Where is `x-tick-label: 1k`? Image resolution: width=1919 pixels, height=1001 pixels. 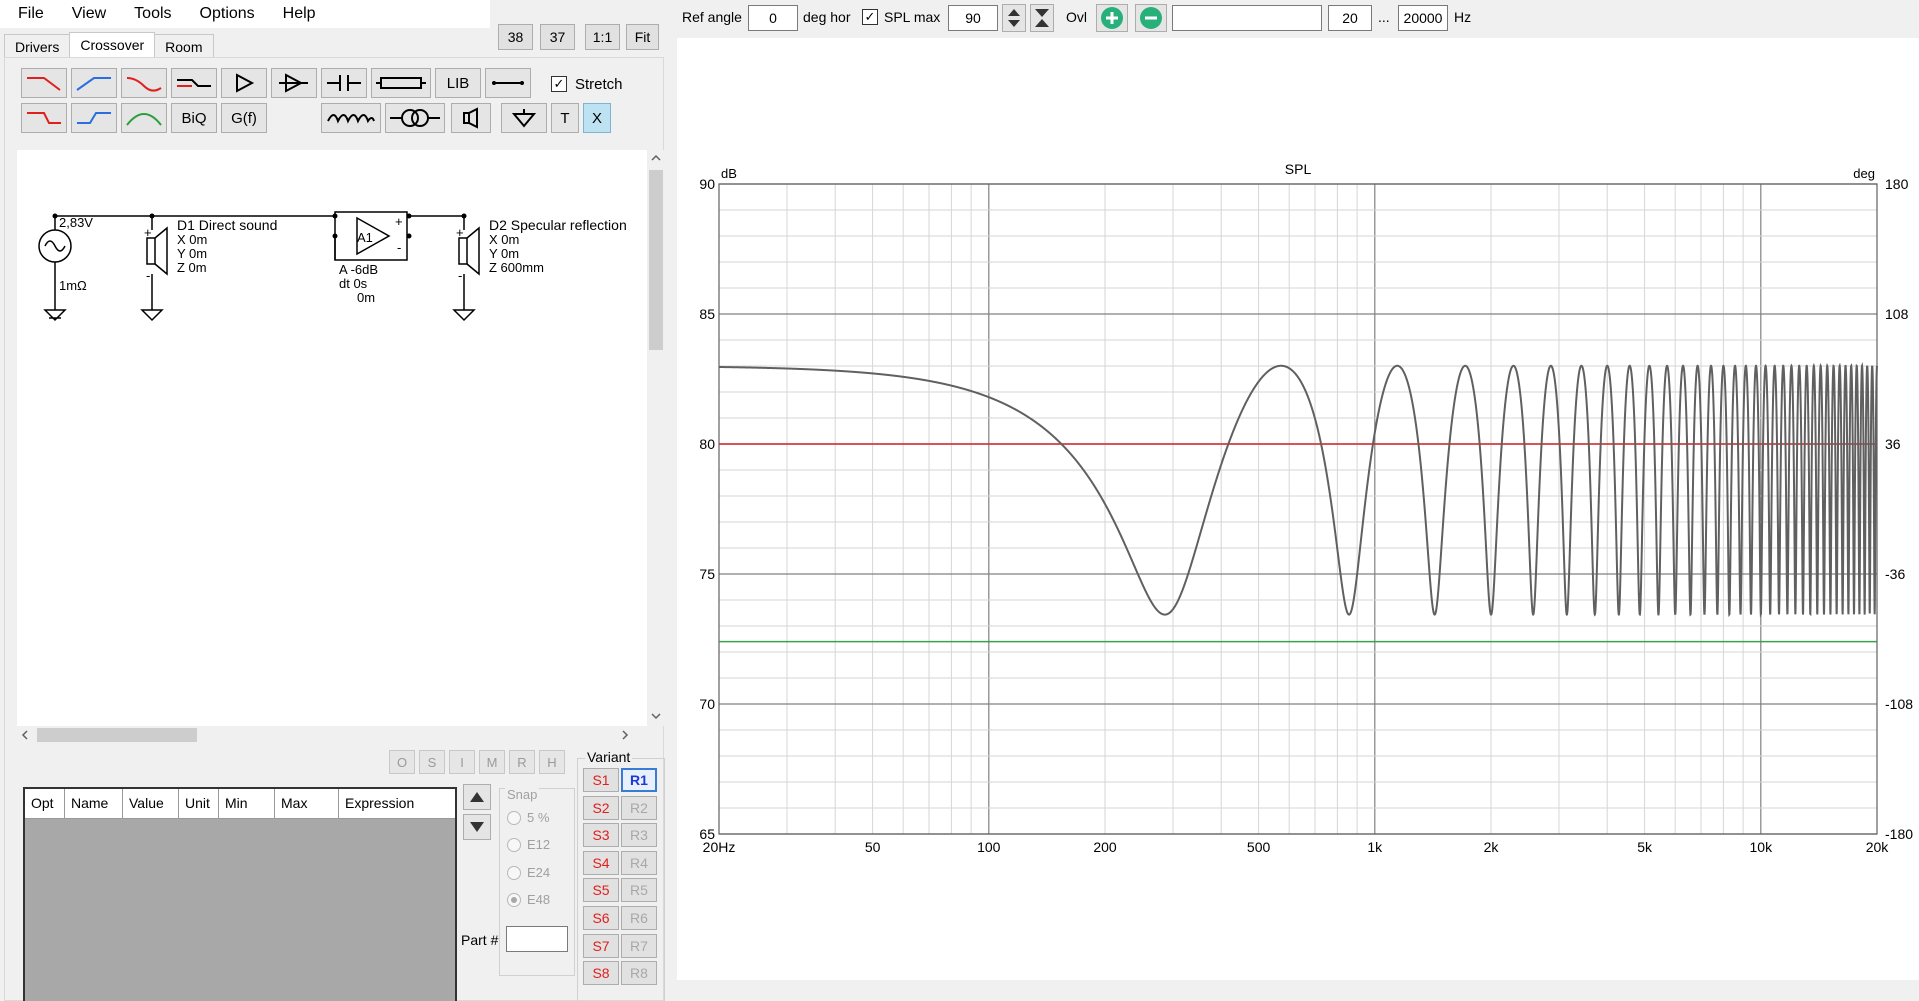
x-tick-label: 1k is located at coordinates (1375, 847).